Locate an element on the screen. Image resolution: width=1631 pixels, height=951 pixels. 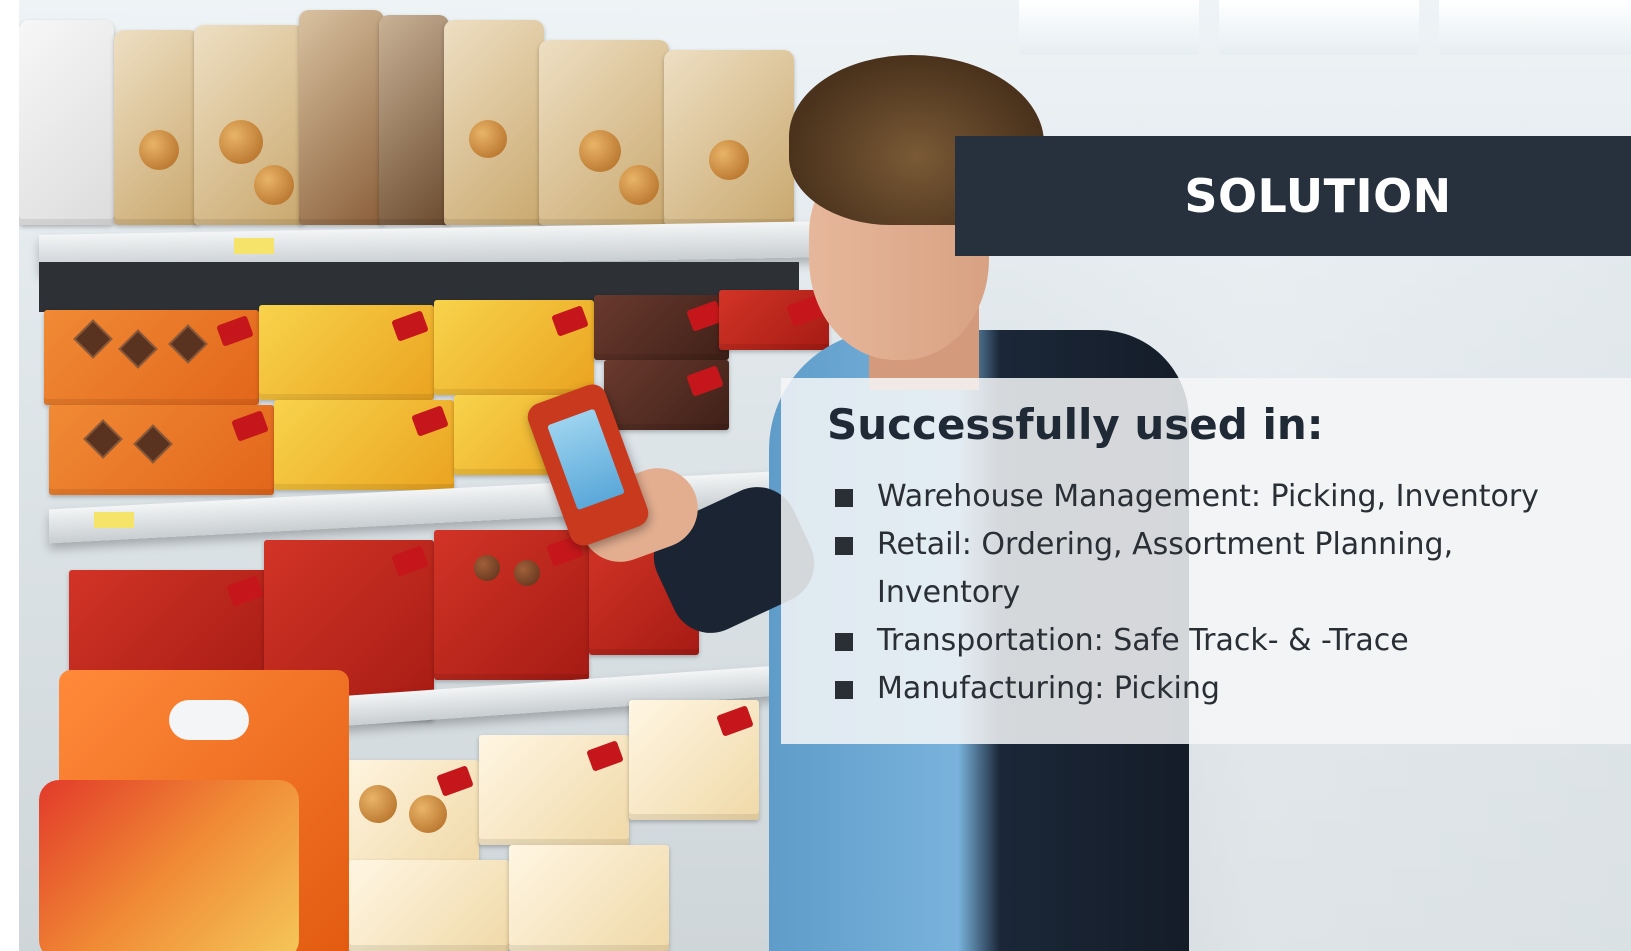
title-bar: SOLUTION is located at coordinates (1293, 196).